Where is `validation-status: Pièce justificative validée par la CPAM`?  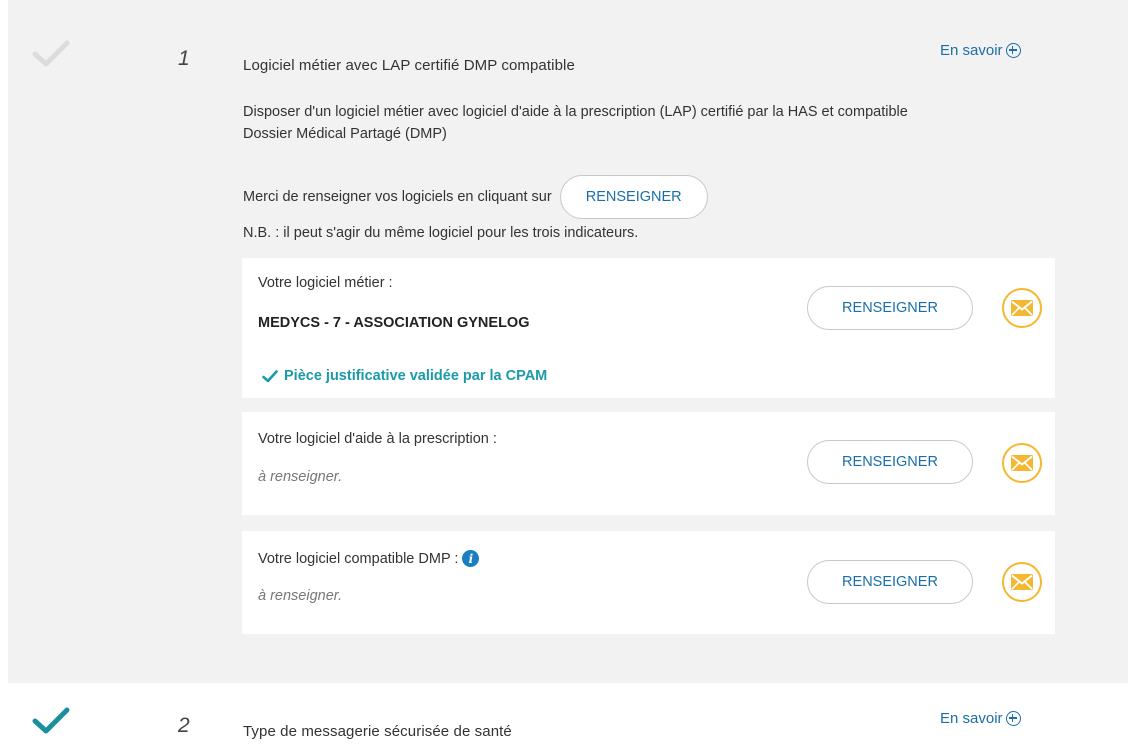
validation-status: Pièce justificative validée par la CPAM is located at coordinates (404, 376).